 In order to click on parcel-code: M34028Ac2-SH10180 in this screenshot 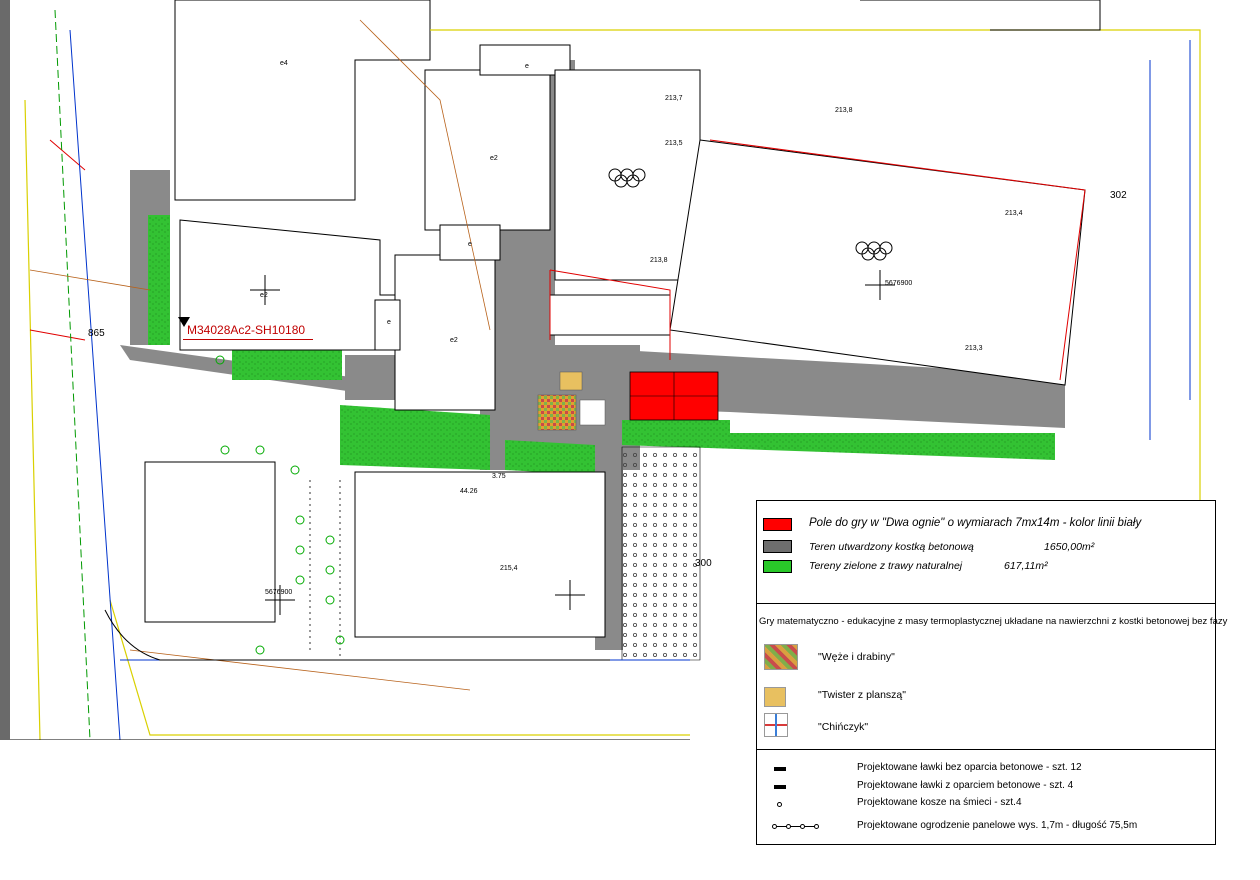, I will do `click(246, 330)`.